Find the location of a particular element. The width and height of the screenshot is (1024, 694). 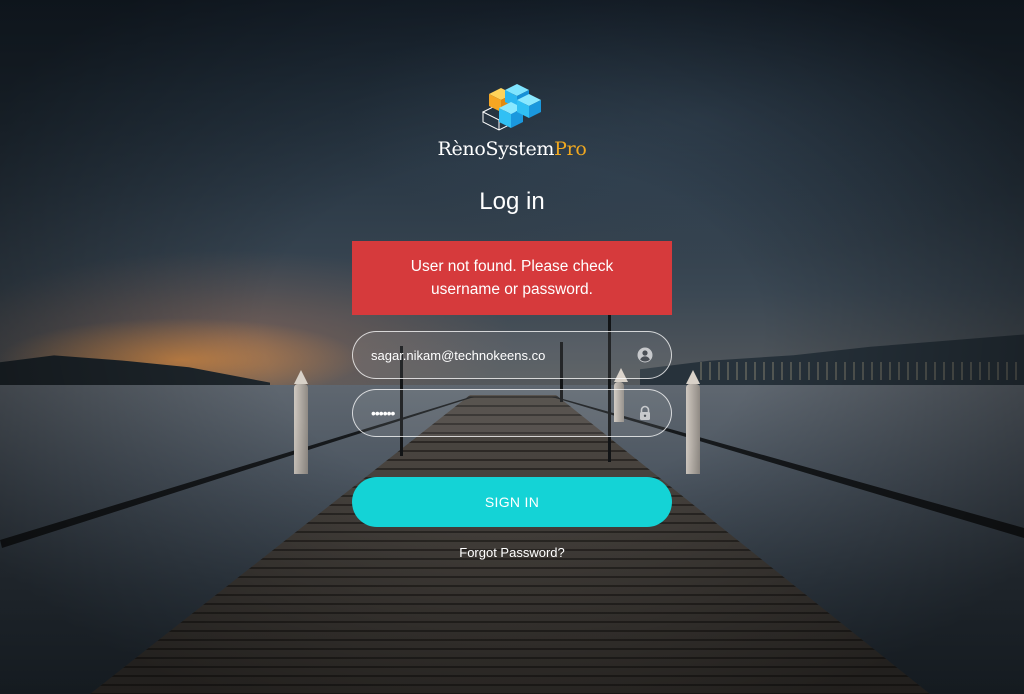

username-field is located at coordinates (512, 355).